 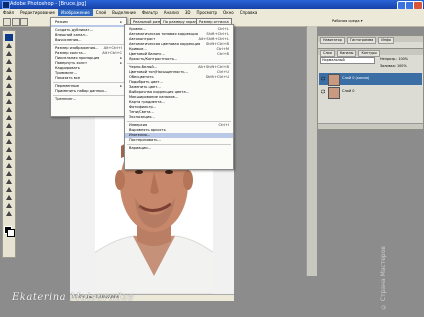 I want to click on menu-item: Справка, so click(x=249, y=12).